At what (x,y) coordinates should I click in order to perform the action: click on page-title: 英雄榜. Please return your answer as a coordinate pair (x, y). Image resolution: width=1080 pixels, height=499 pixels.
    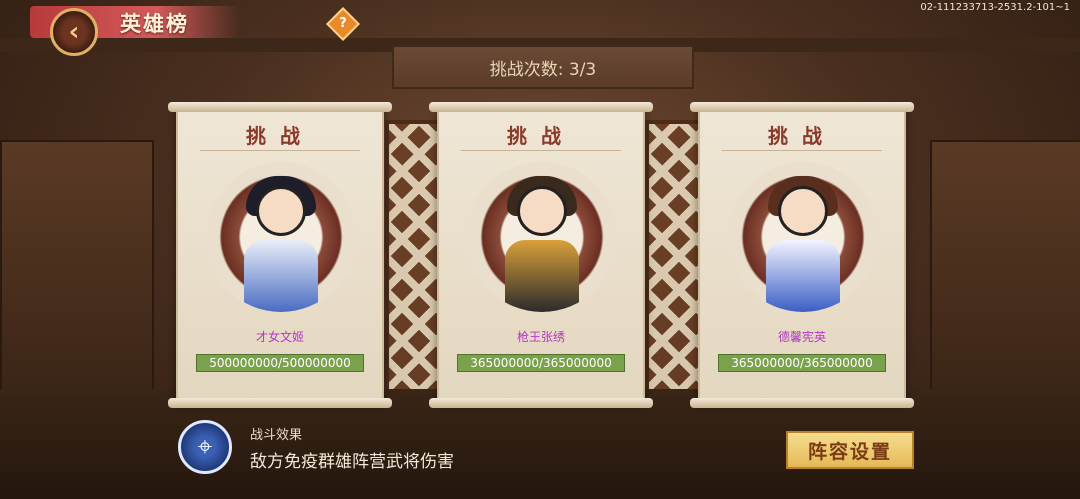
    Looking at the image, I should click on (154, 24).